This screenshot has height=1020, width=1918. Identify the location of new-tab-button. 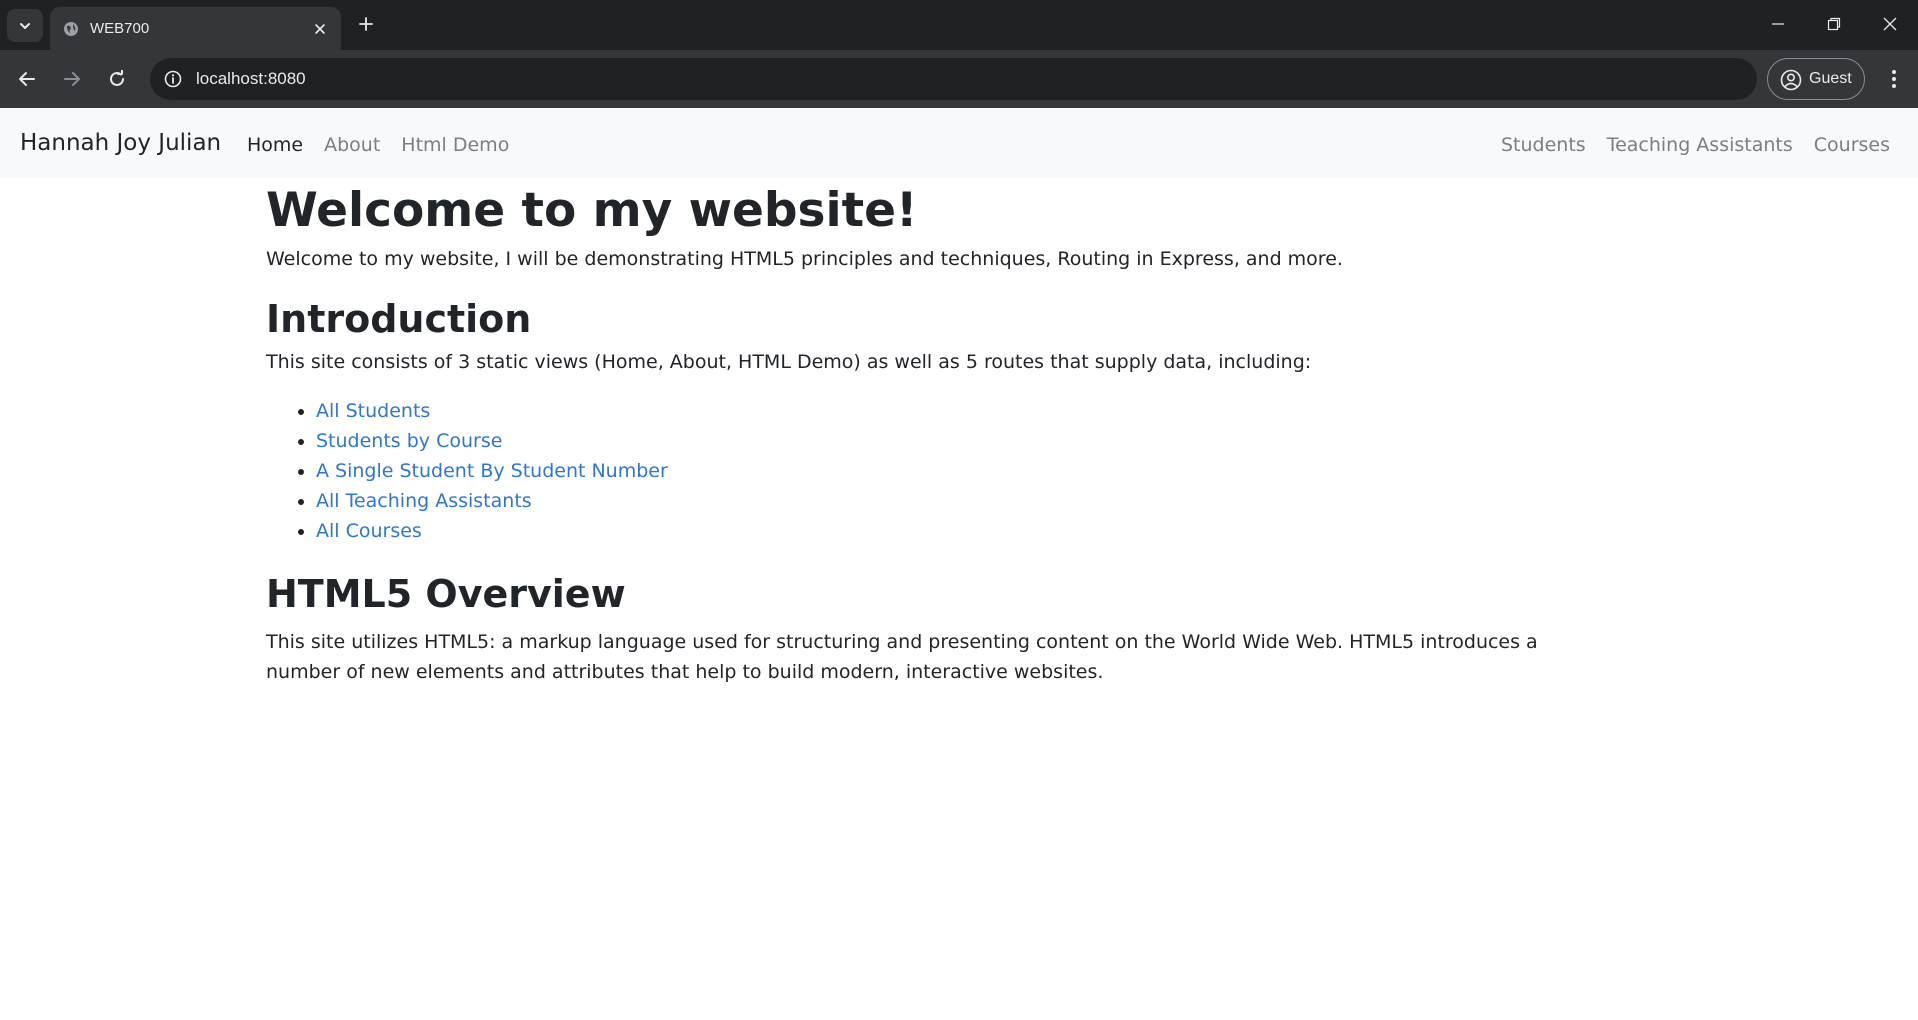
(366, 24).